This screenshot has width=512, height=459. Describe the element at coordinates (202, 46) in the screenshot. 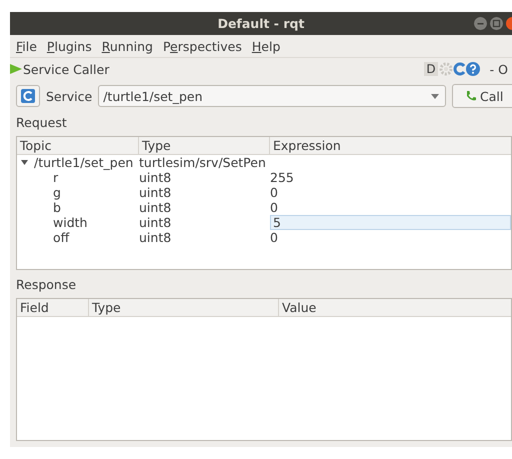

I see `menu-item: Perspectives` at that location.